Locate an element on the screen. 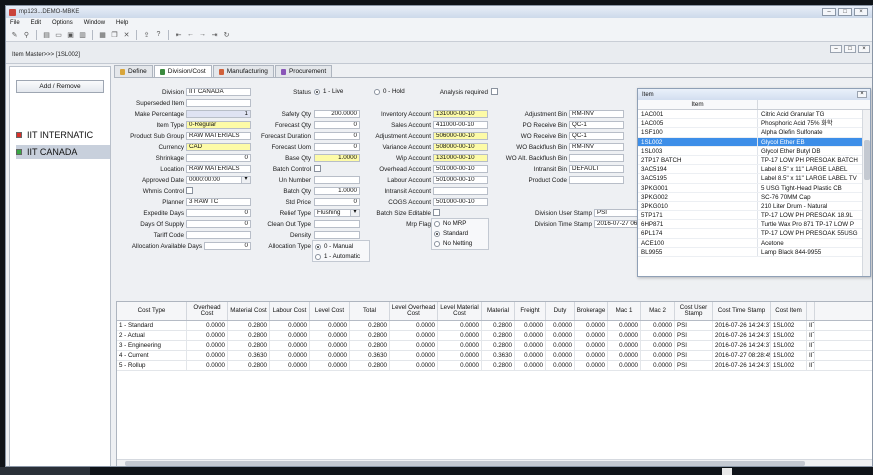 Image resolution: width=873 pixels, height=475 pixels. item-list-row: 1SF100 Alpha Olefin Sulfonate is located at coordinates (754, 133).